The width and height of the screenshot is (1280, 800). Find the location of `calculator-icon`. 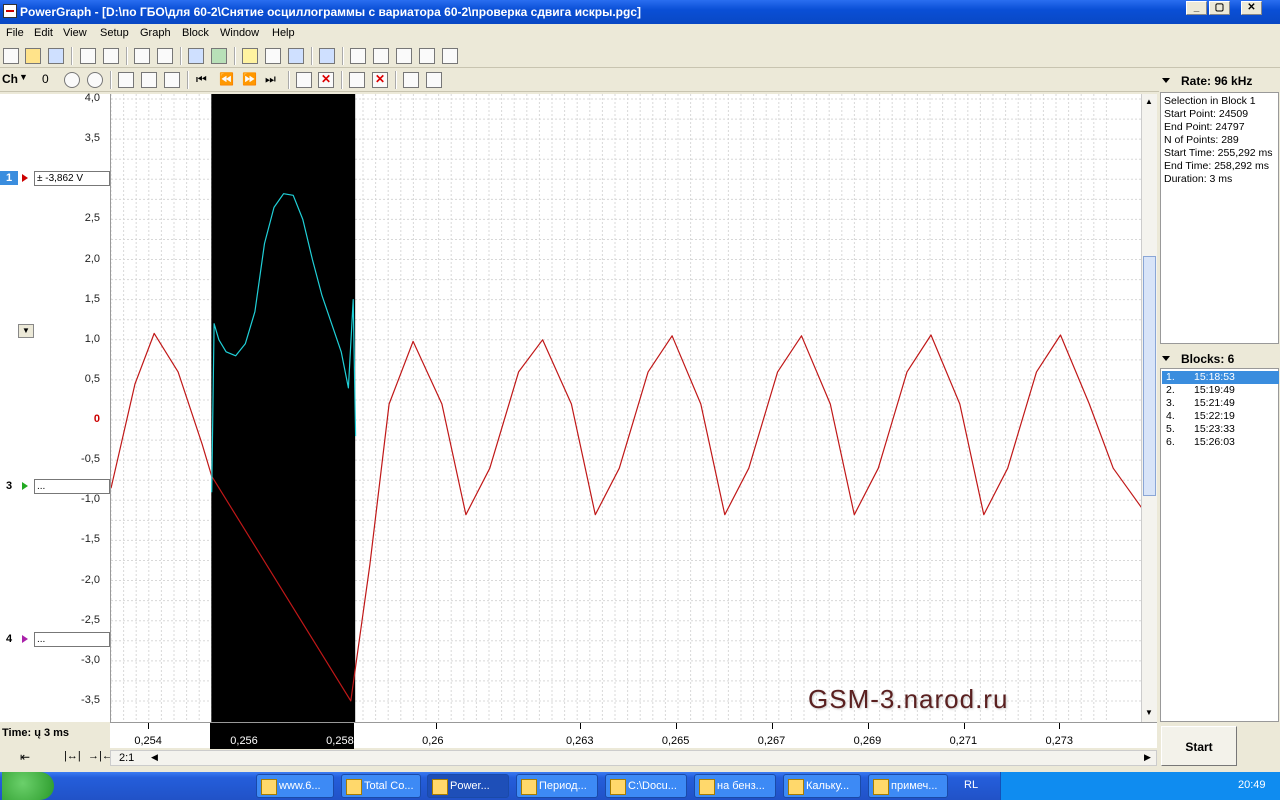

calculator-icon is located at coordinates (327, 56).